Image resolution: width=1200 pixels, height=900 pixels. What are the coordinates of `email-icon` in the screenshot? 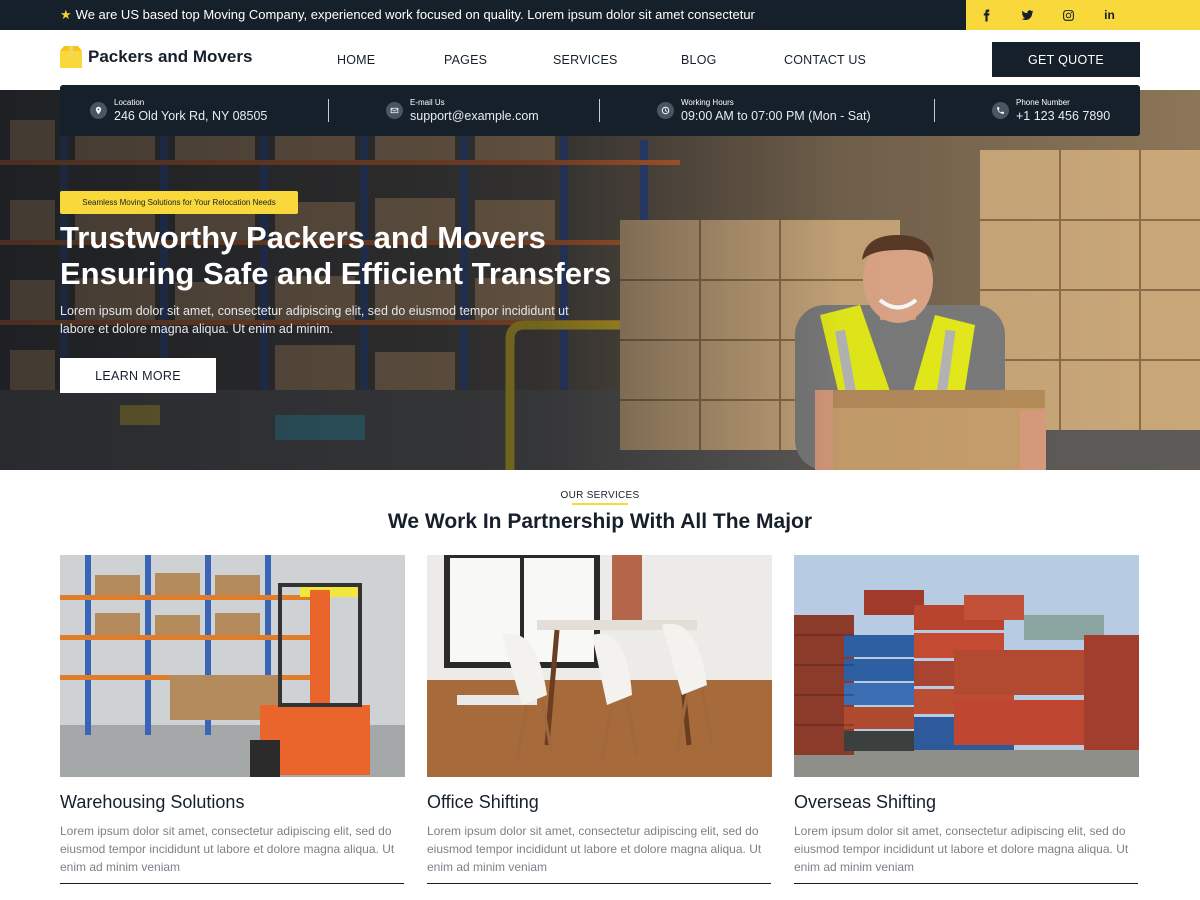 It's located at (394, 110).